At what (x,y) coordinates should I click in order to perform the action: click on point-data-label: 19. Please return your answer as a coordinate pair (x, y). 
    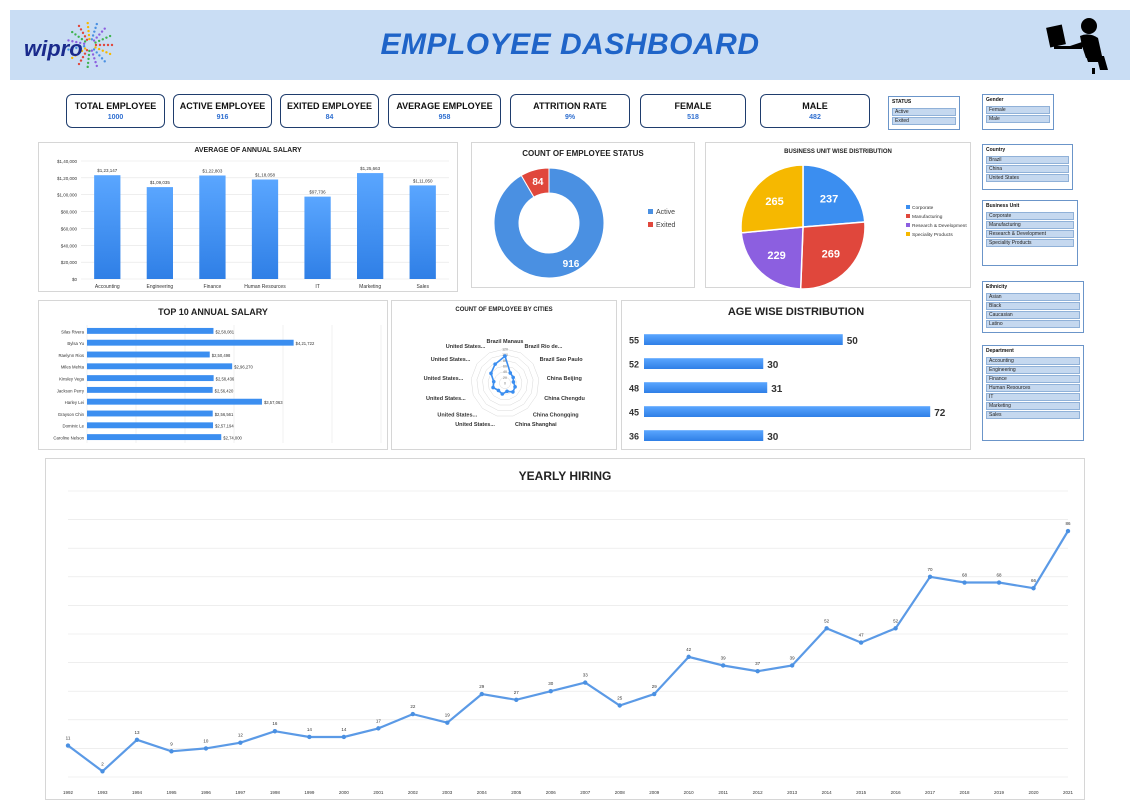
    Looking at the image, I should click on (448, 715).